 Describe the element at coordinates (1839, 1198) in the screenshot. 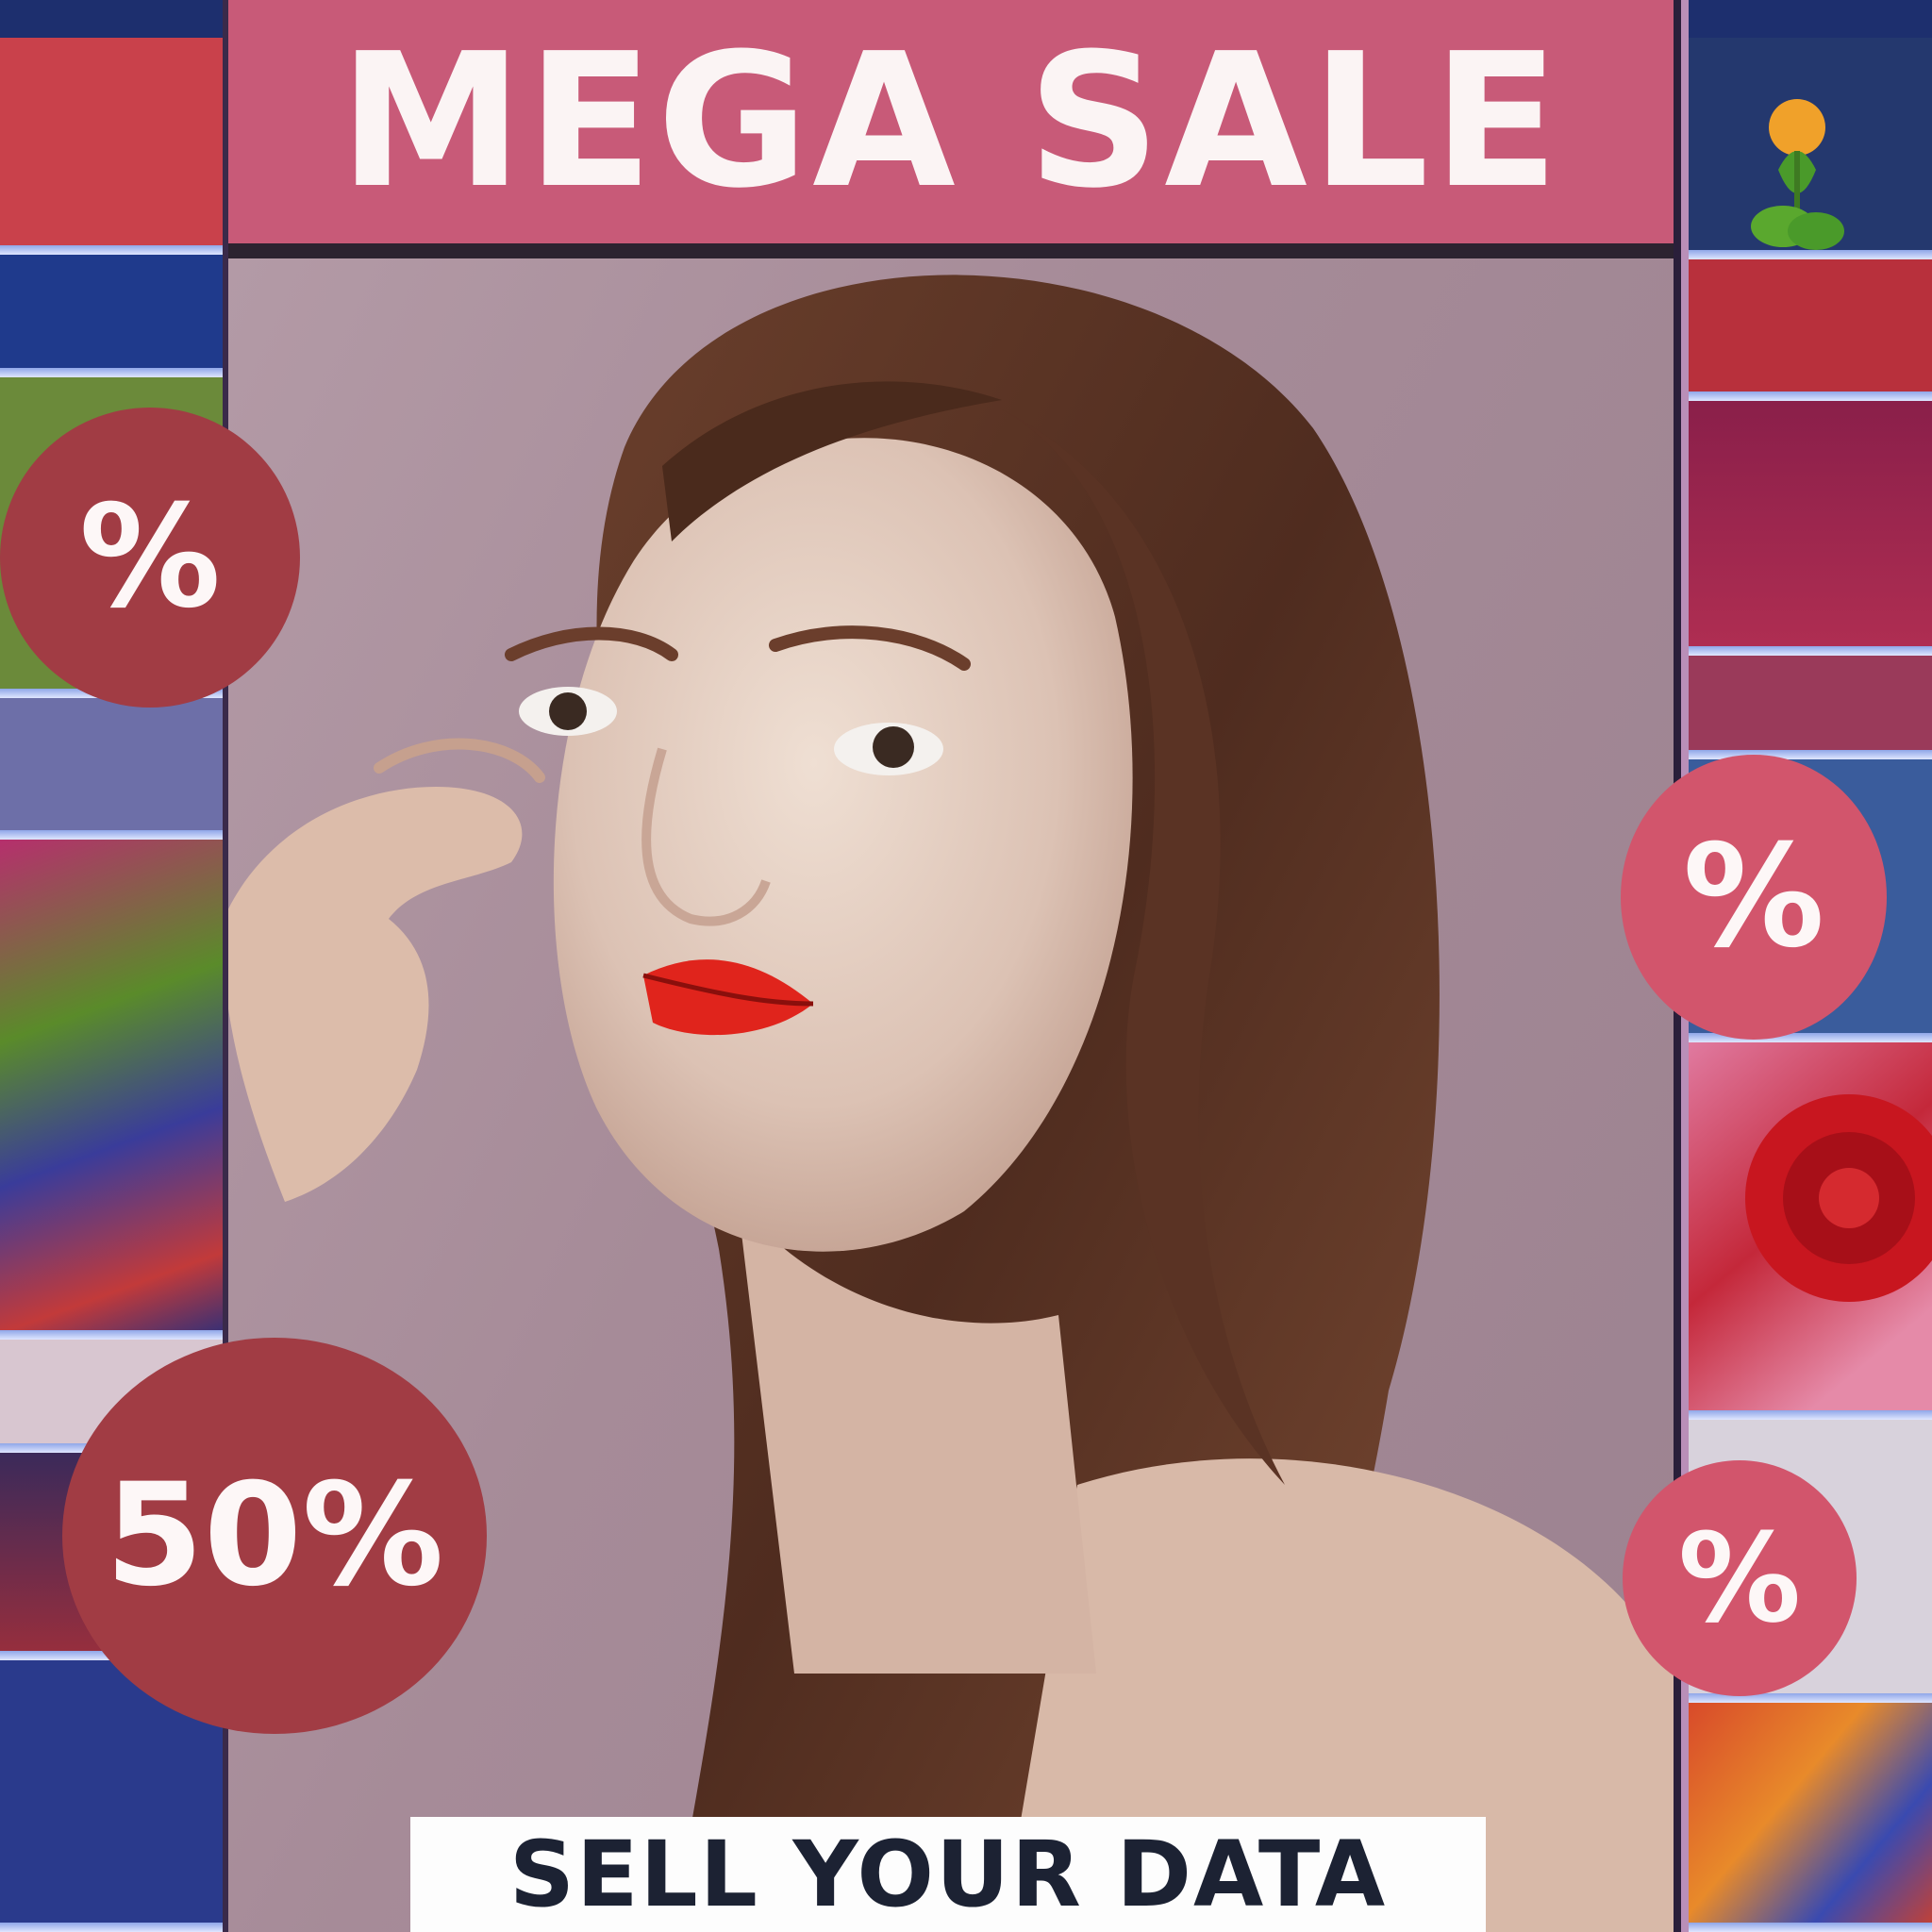

I see `rose-icon` at that location.